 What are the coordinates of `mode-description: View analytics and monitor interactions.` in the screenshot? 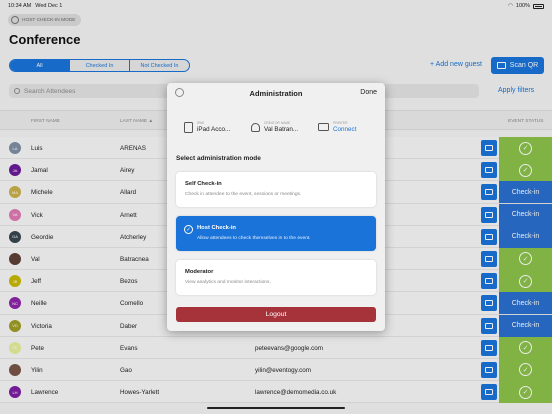 It's located at (228, 282).